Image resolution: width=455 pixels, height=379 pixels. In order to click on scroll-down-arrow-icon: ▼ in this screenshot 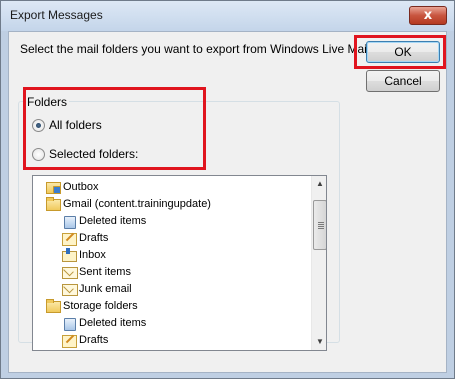, I will do `click(319, 342)`.